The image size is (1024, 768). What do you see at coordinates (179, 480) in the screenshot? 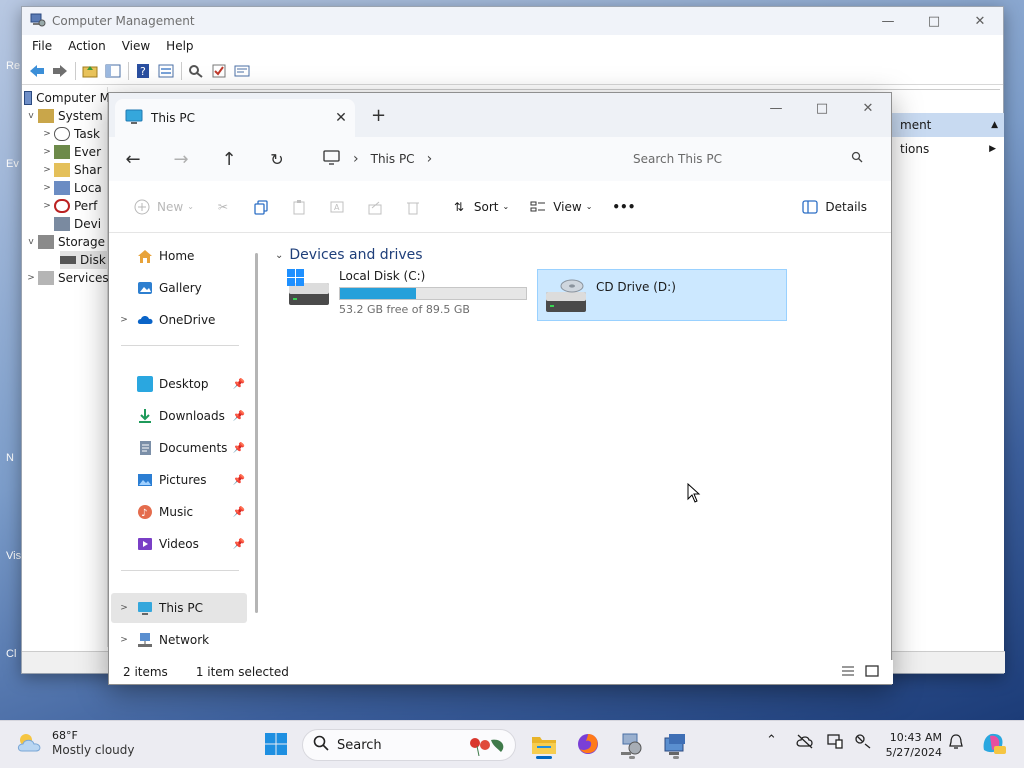
I see `nav-item-pictures: Pictures 📌` at bounding box center [179, 480].